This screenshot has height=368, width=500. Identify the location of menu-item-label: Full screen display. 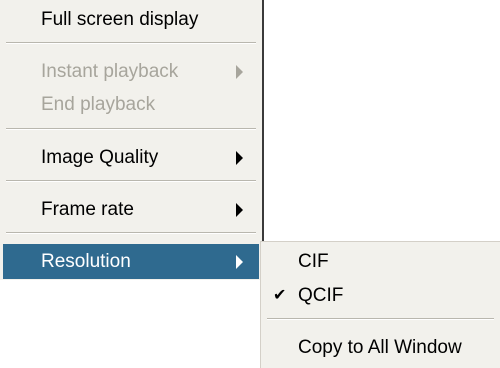
(120, 19).